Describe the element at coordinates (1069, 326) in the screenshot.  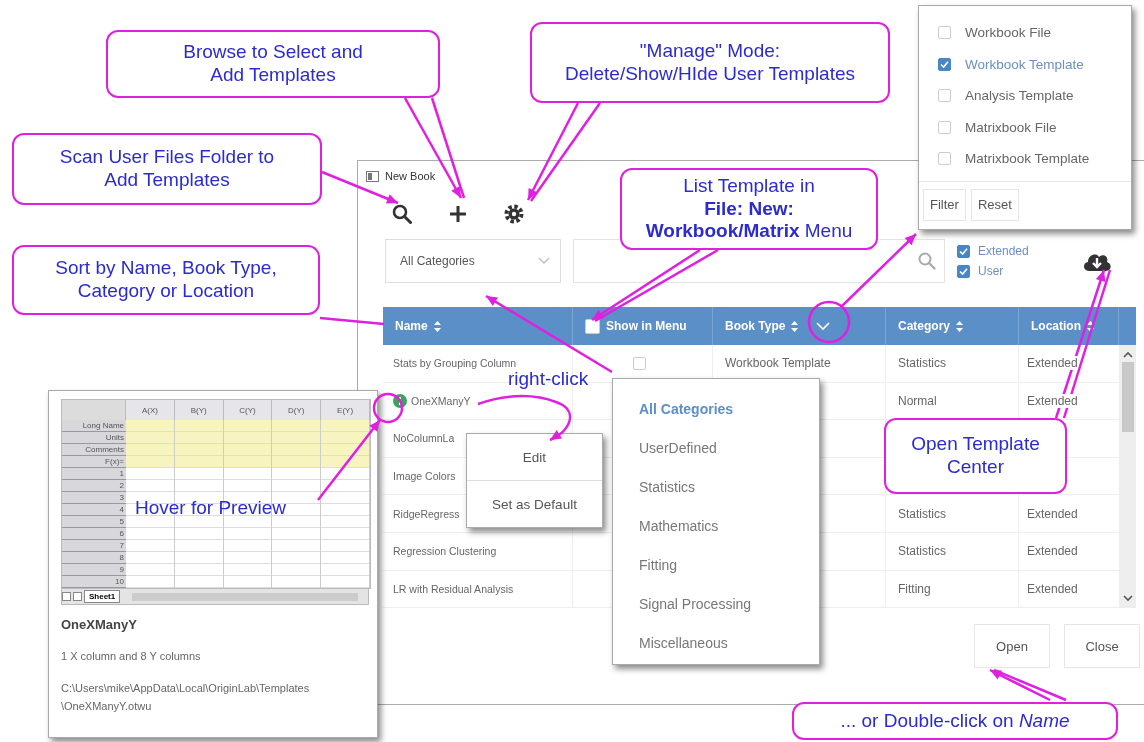
I see `column-header: Location` at that location.